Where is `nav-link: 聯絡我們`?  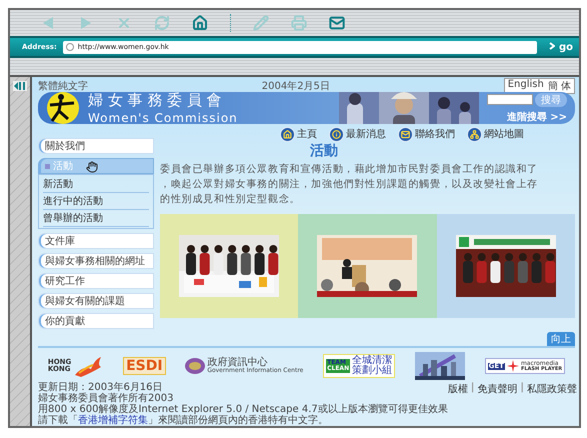 nav-link: 聯絡我們 is located at coordinates (426, 134).